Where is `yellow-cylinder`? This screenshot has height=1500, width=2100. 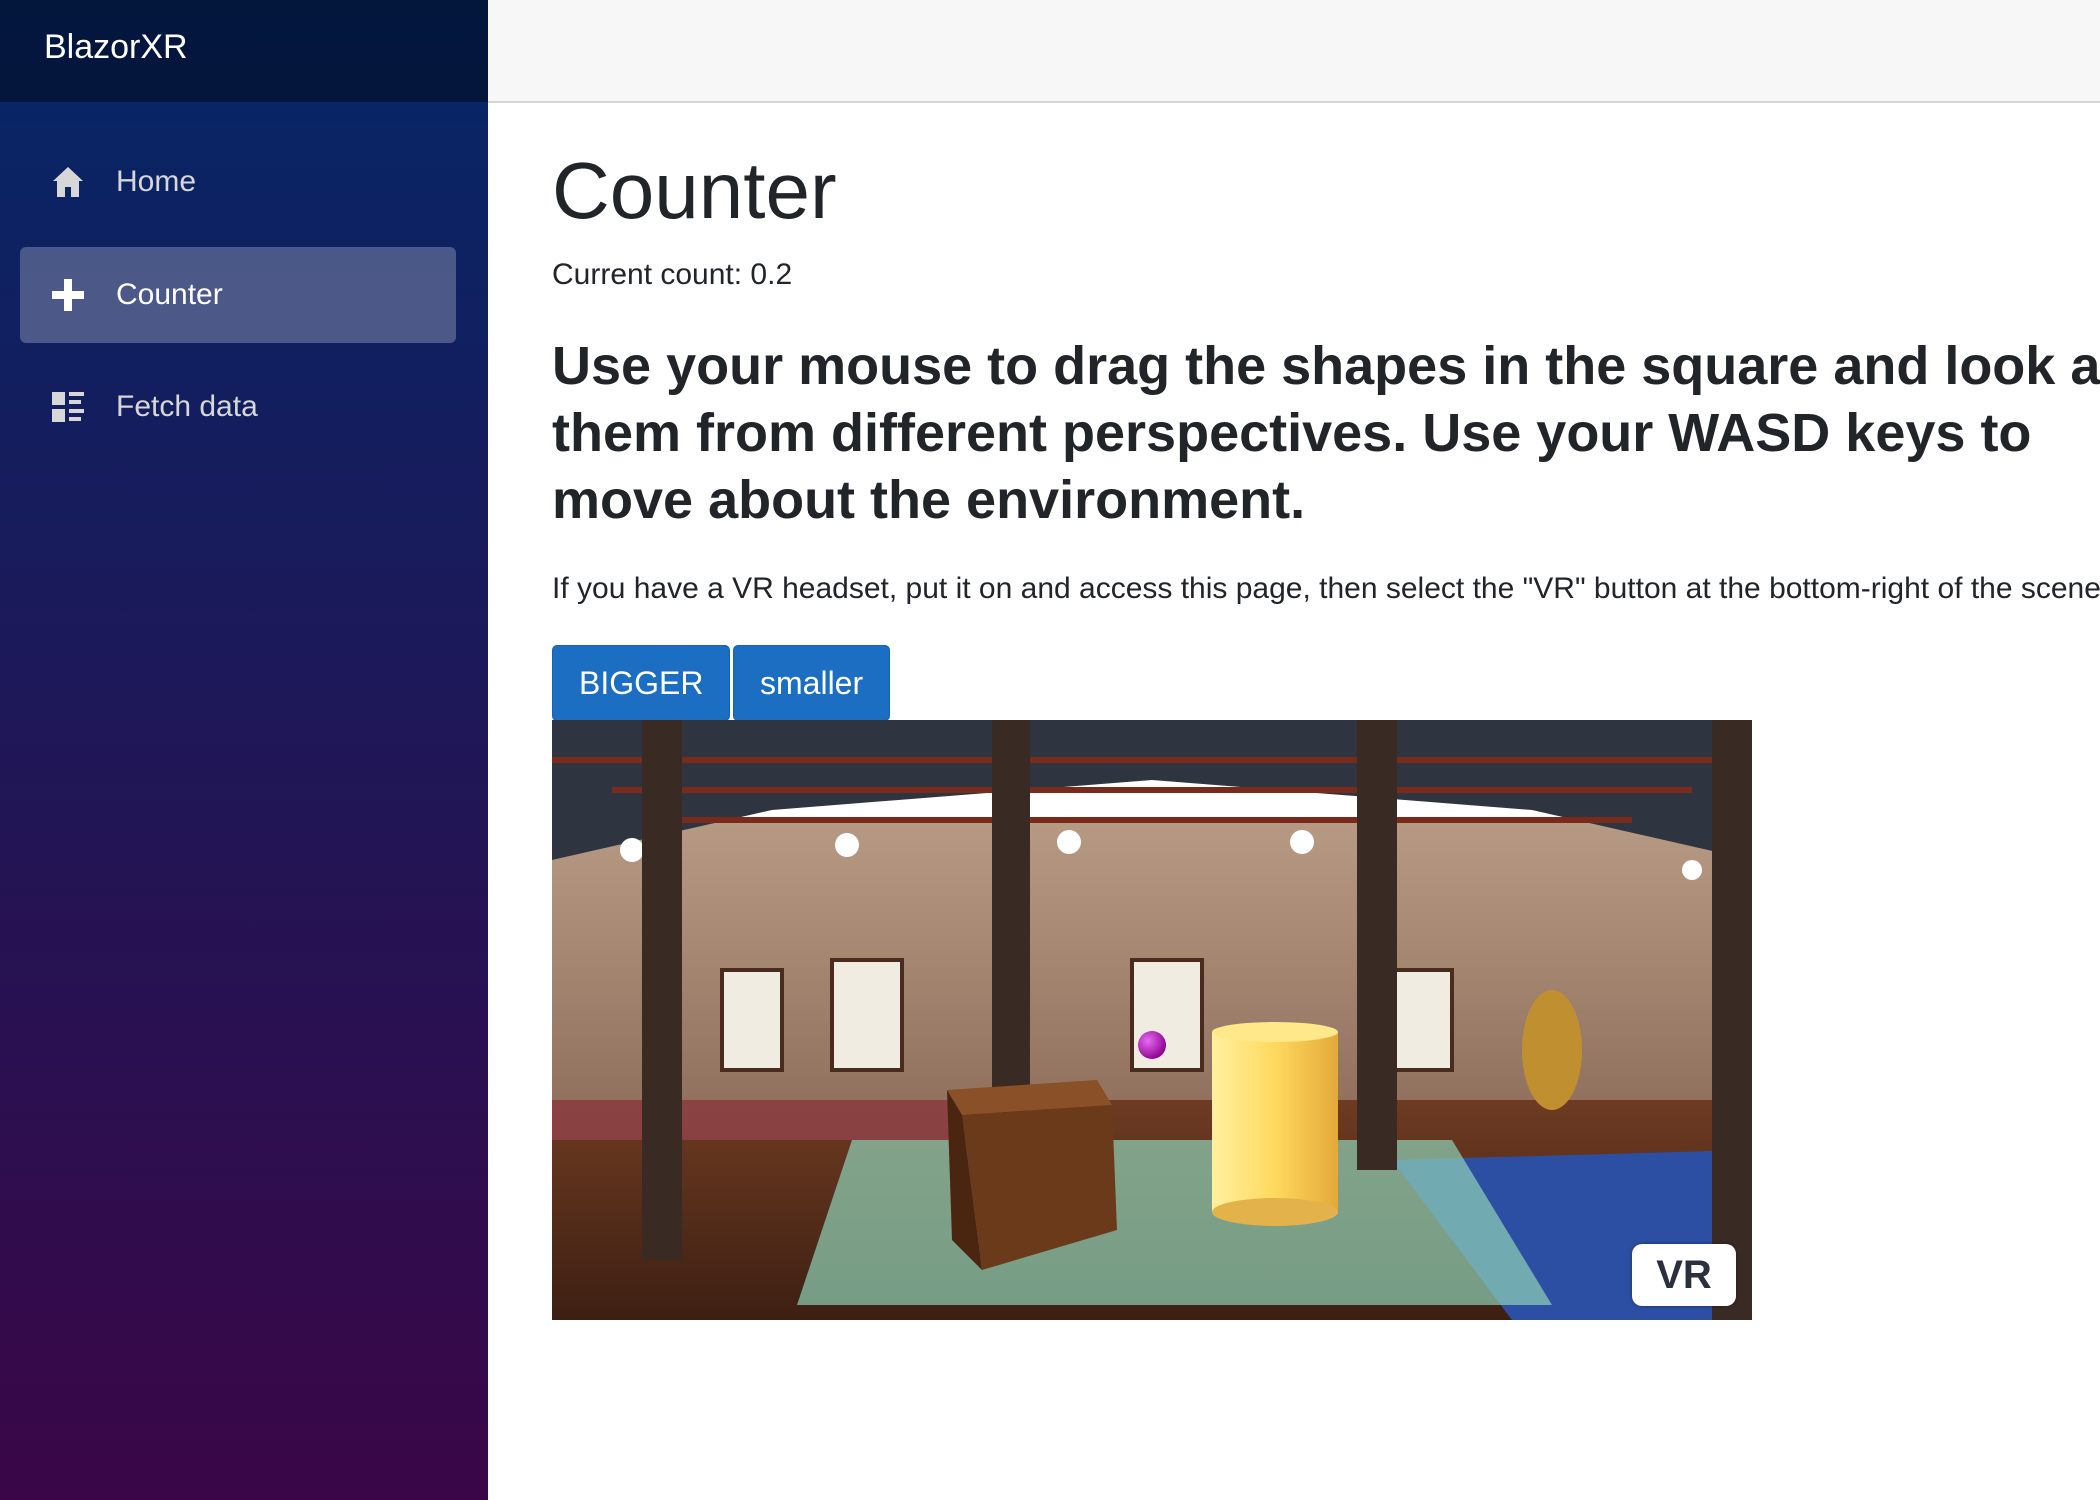 yellow-cylinder is located at coordinates (1275, 1124).